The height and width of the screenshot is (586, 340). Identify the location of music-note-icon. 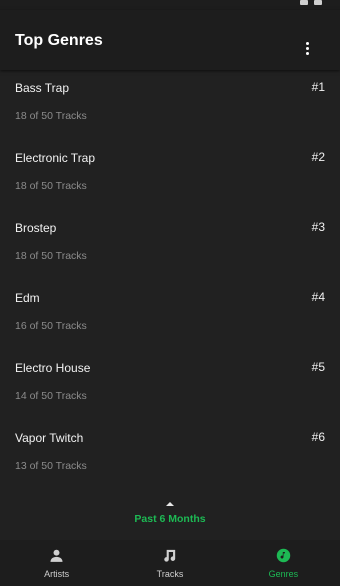
(170, 555).